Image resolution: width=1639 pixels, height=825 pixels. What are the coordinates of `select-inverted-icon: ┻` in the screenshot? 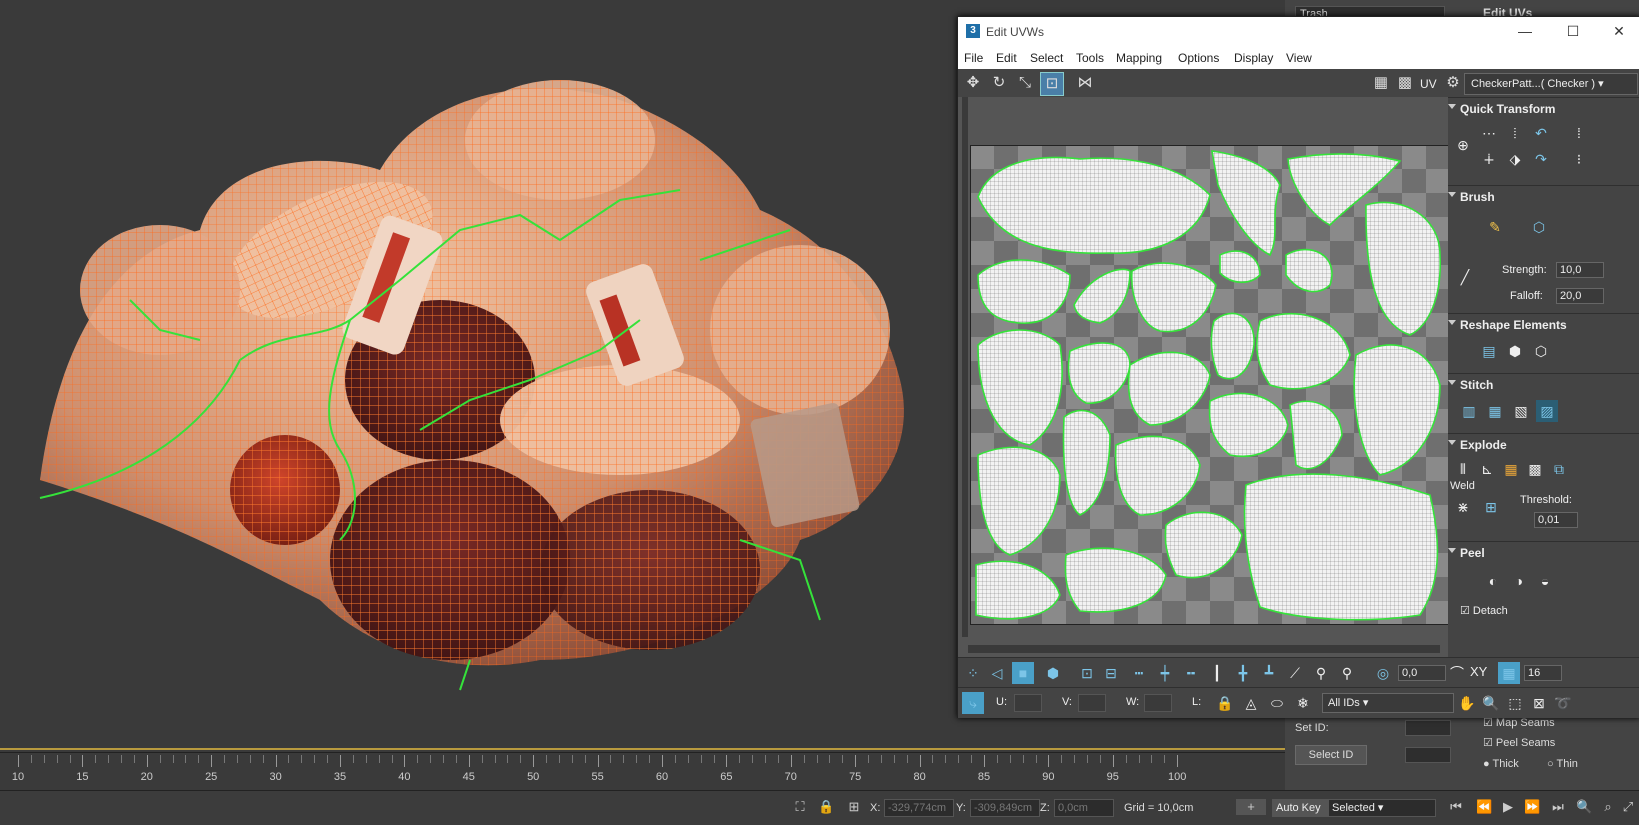 It's located at (1269, 673).